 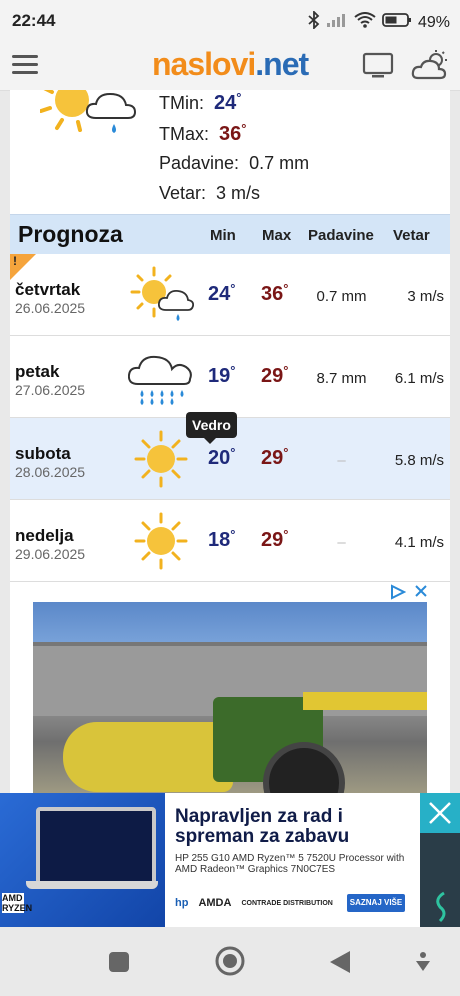 What do you see at coordinates (222, 539) in the screenshot?
I see `forecast-min: 18°` at bounding box center [222, 539].